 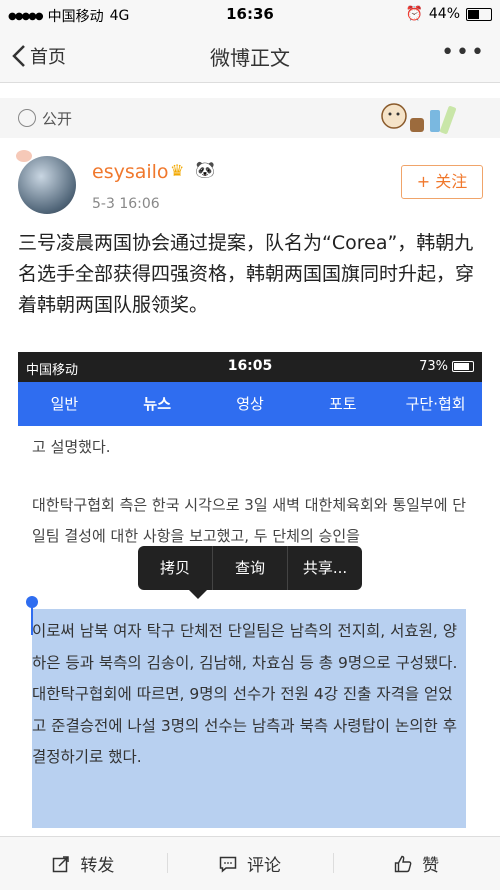 What do you see at coordinates (442, 182) in the screenshot?
I see `follow-button: + 关注` at bounding box center [442, 182].